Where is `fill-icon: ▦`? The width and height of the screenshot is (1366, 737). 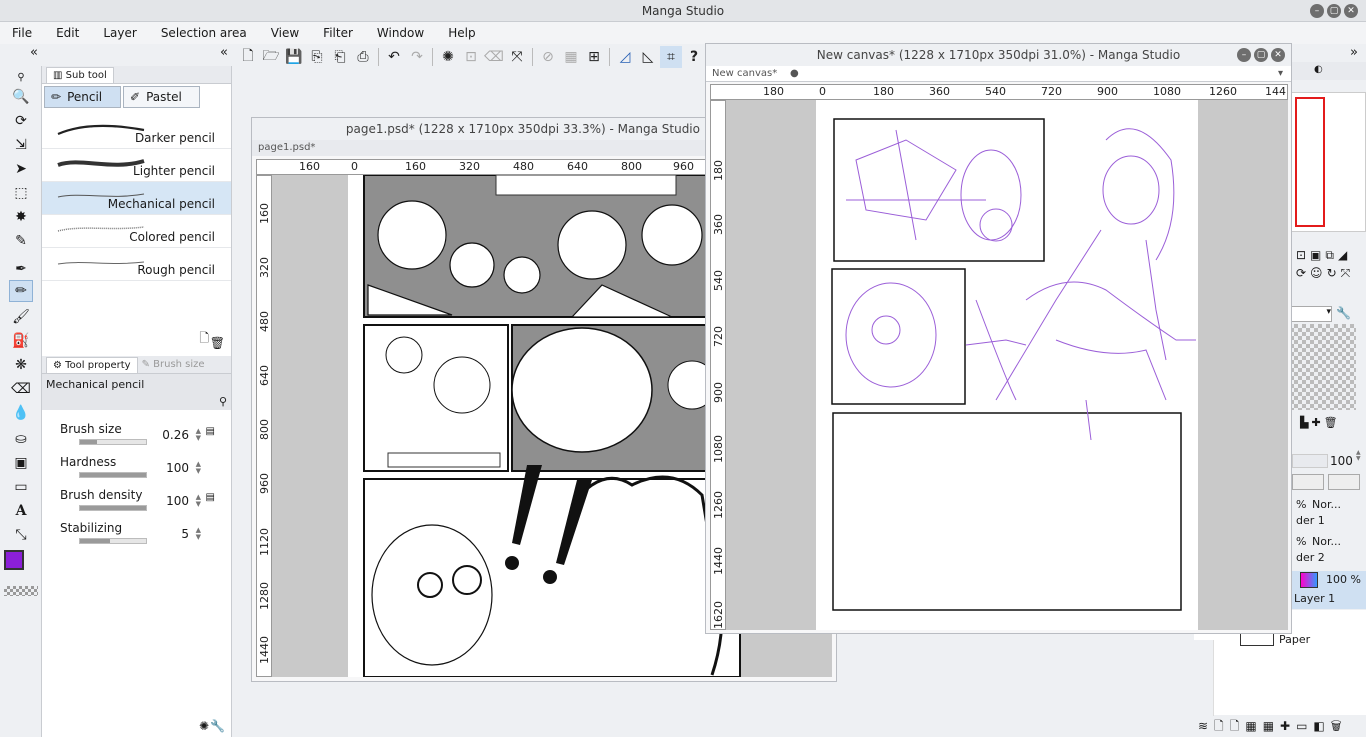
fill-icon: ▦ is located at coordinates (571, 57).